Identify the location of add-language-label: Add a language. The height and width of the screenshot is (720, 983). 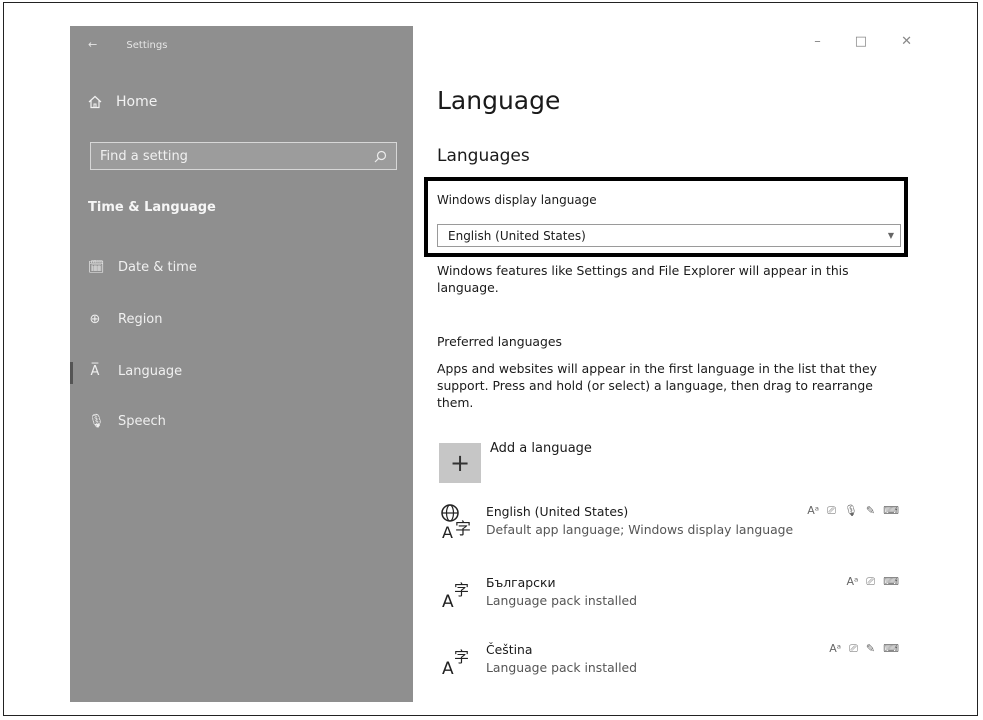
(541, 448).